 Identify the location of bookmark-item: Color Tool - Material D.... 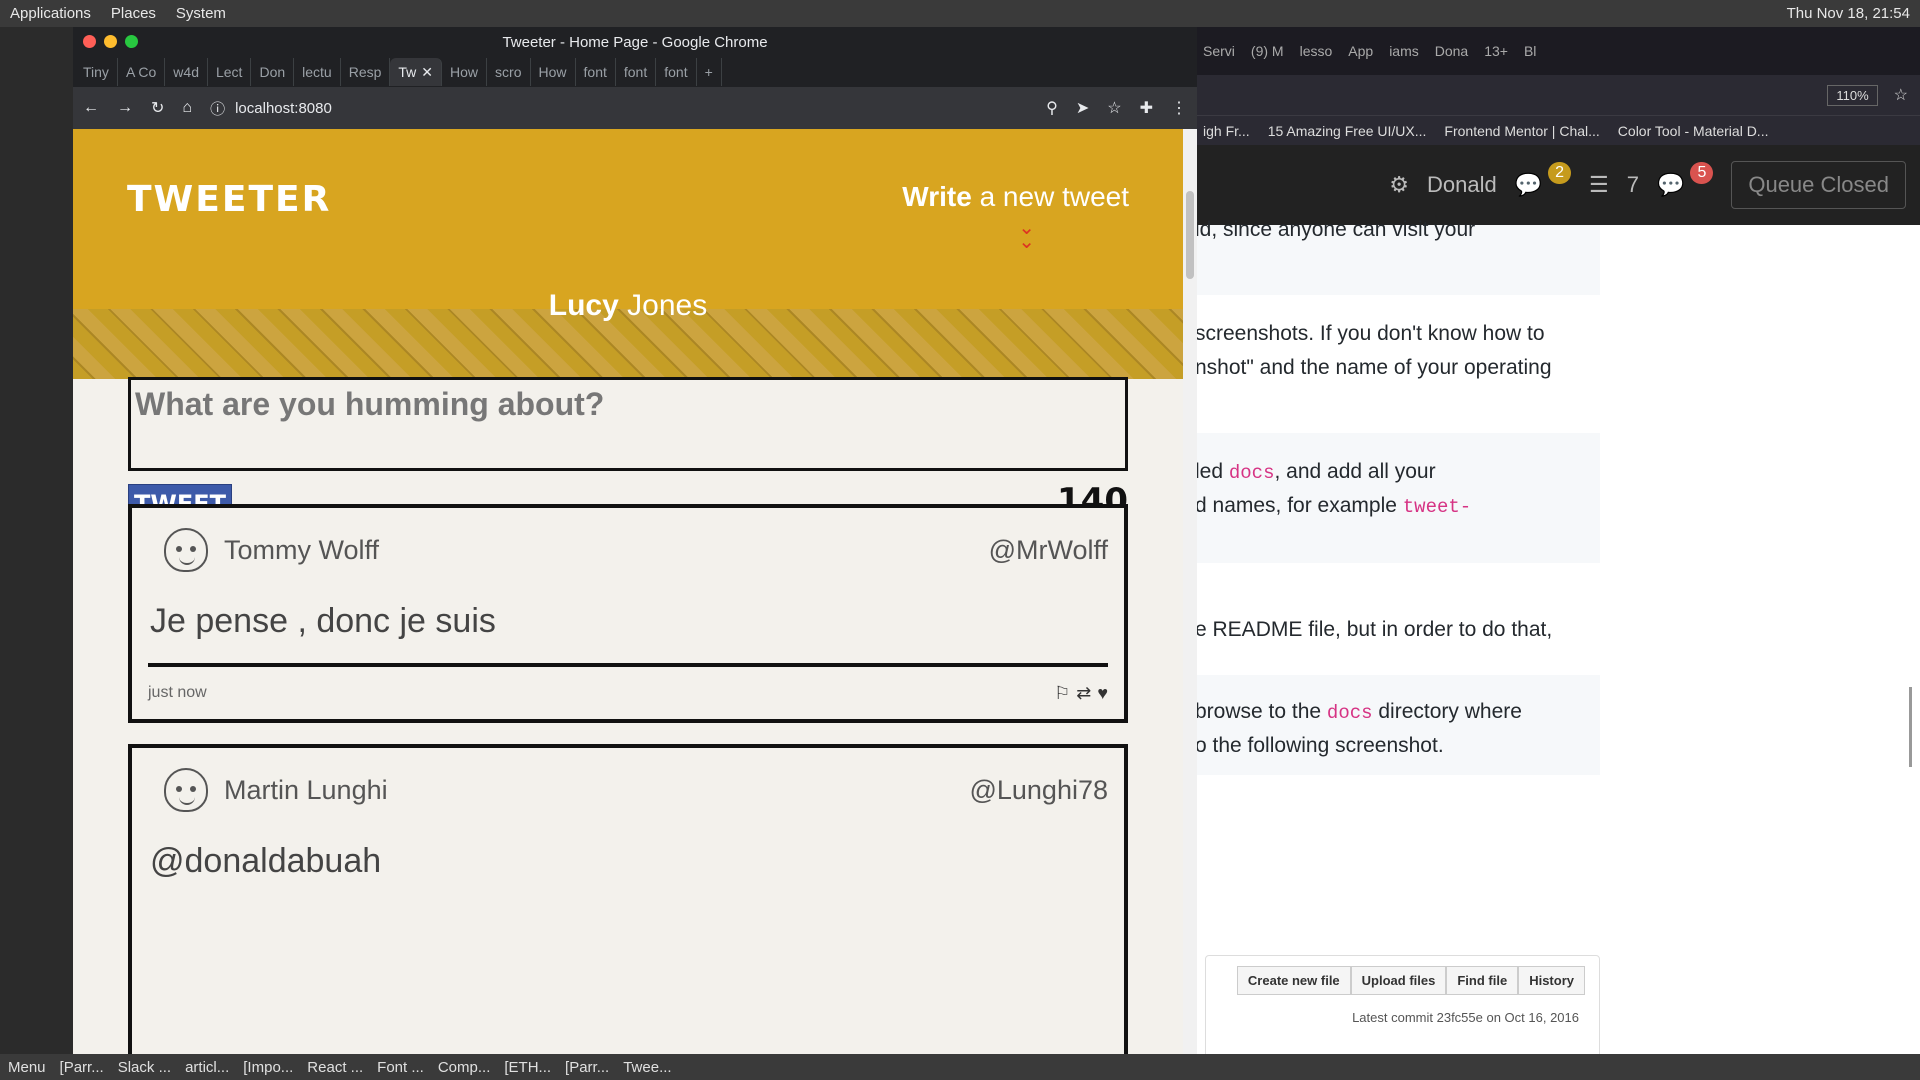
(1693, 131).